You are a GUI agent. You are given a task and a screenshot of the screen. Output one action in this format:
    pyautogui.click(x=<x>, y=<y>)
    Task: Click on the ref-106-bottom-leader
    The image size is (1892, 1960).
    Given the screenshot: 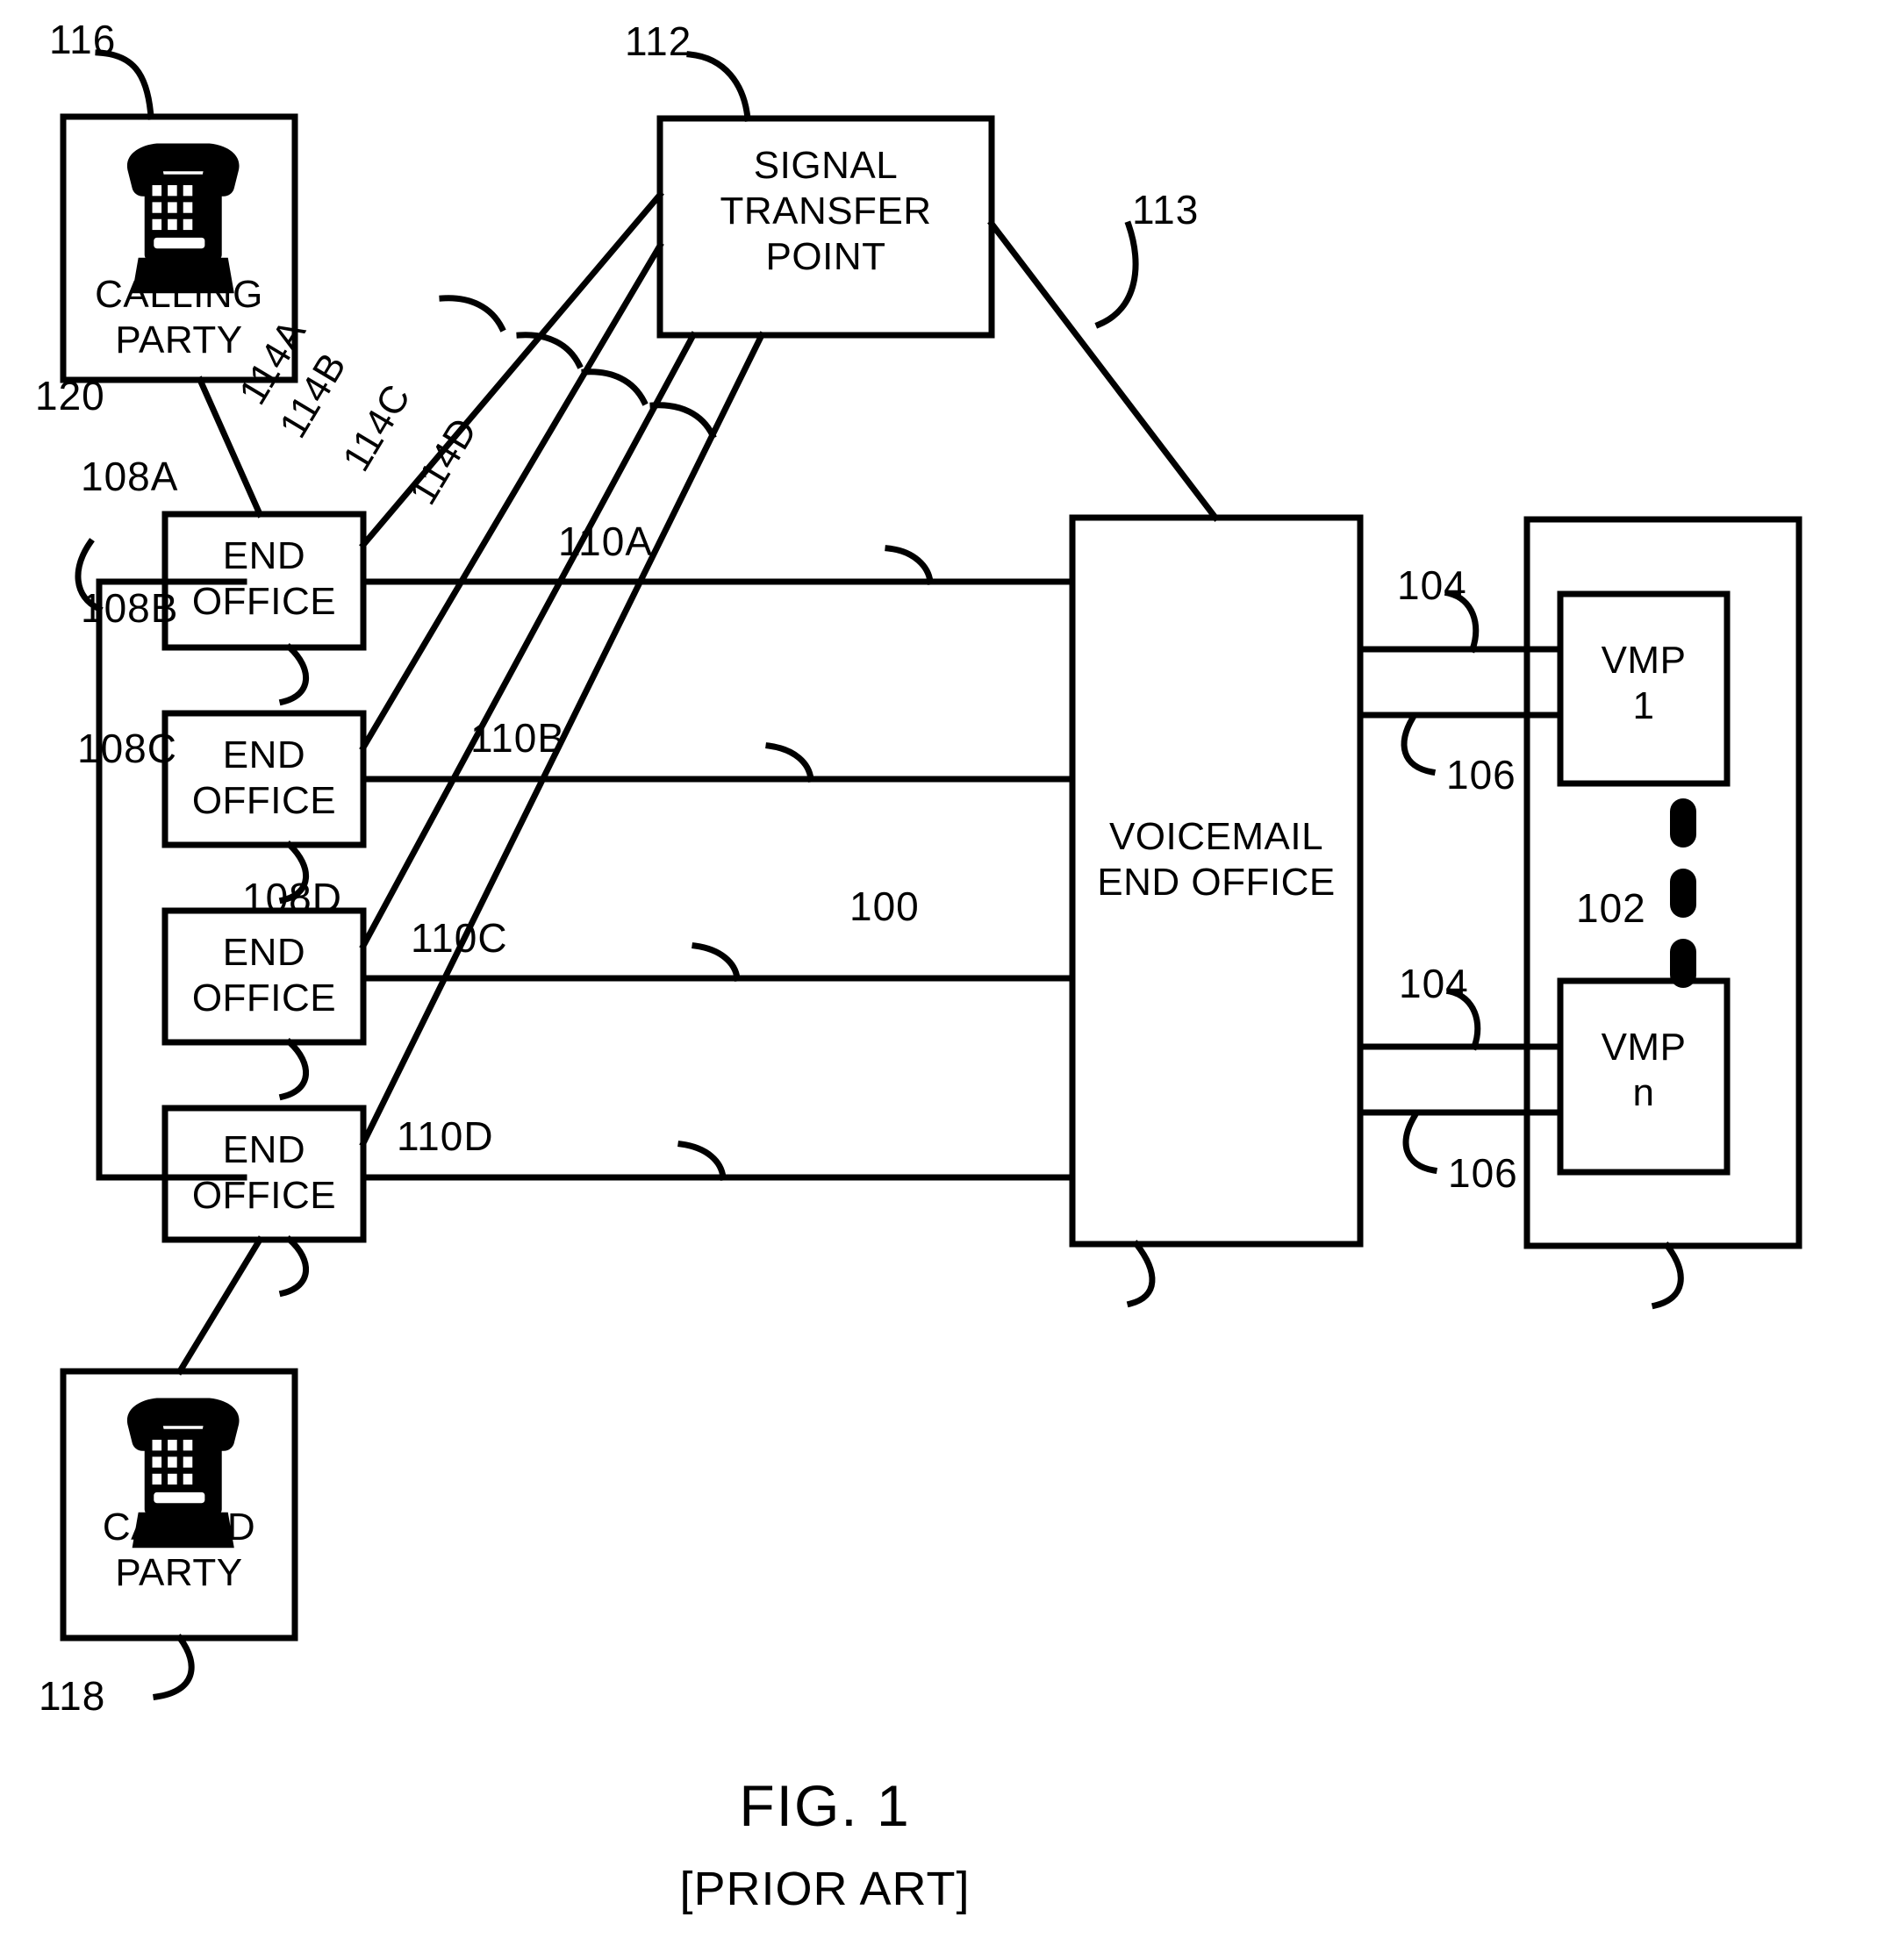 What is the action you would take?
    pyautogui.click(x=1420, y=1143)
    